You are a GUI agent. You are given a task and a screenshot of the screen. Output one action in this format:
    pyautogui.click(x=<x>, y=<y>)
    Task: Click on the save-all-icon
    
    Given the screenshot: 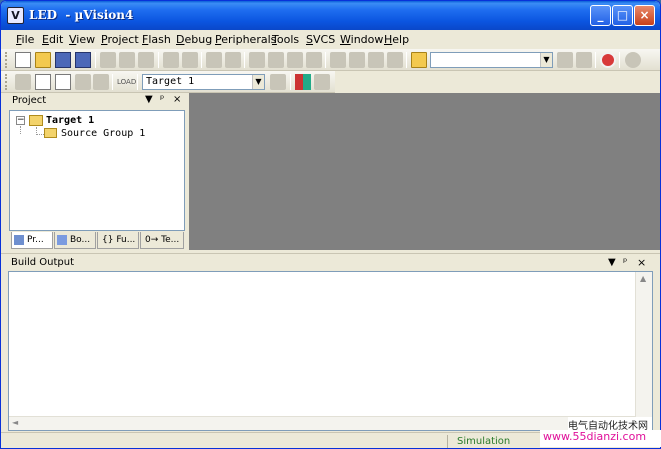 What is the action you would take?
    pyautogui.click(x=83, y=60)
    